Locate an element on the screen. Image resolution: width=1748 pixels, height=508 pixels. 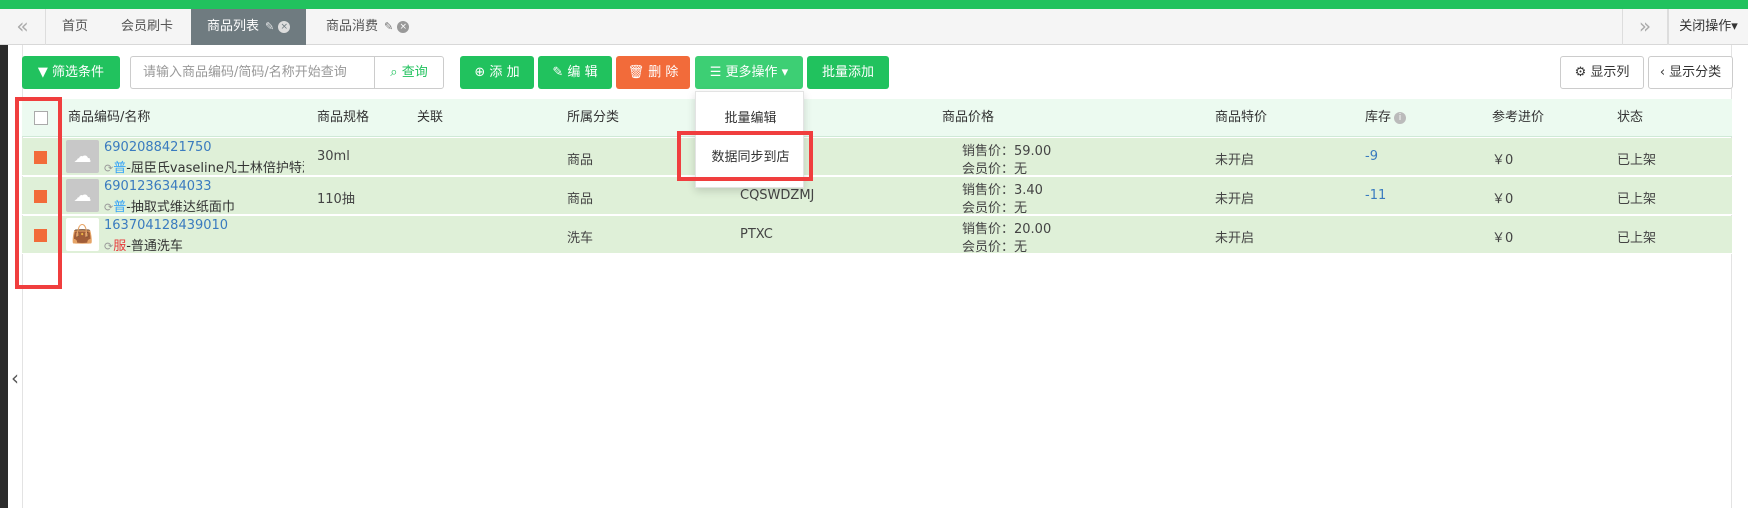
product-name: ⟳普-抽取式维达纸面巾 is located at coordinates (204, 205).